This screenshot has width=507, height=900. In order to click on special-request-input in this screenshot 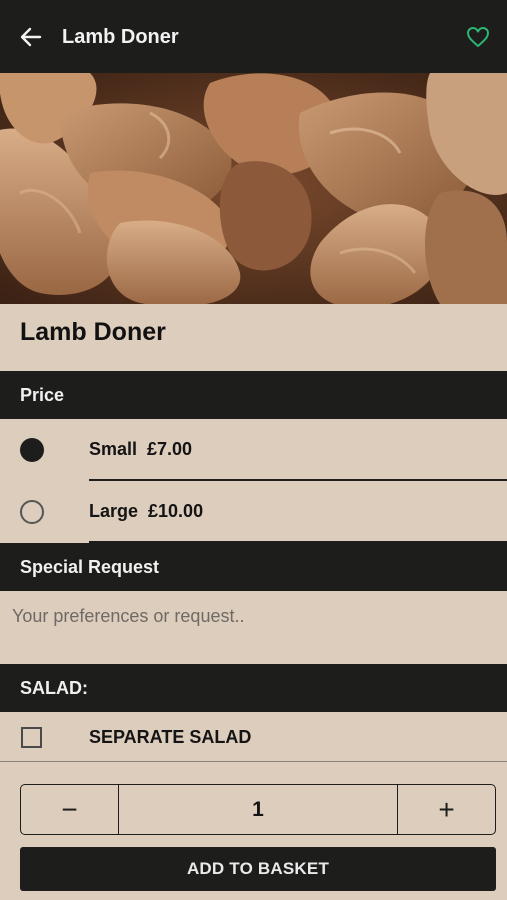, I will do `click(253, 616)`.